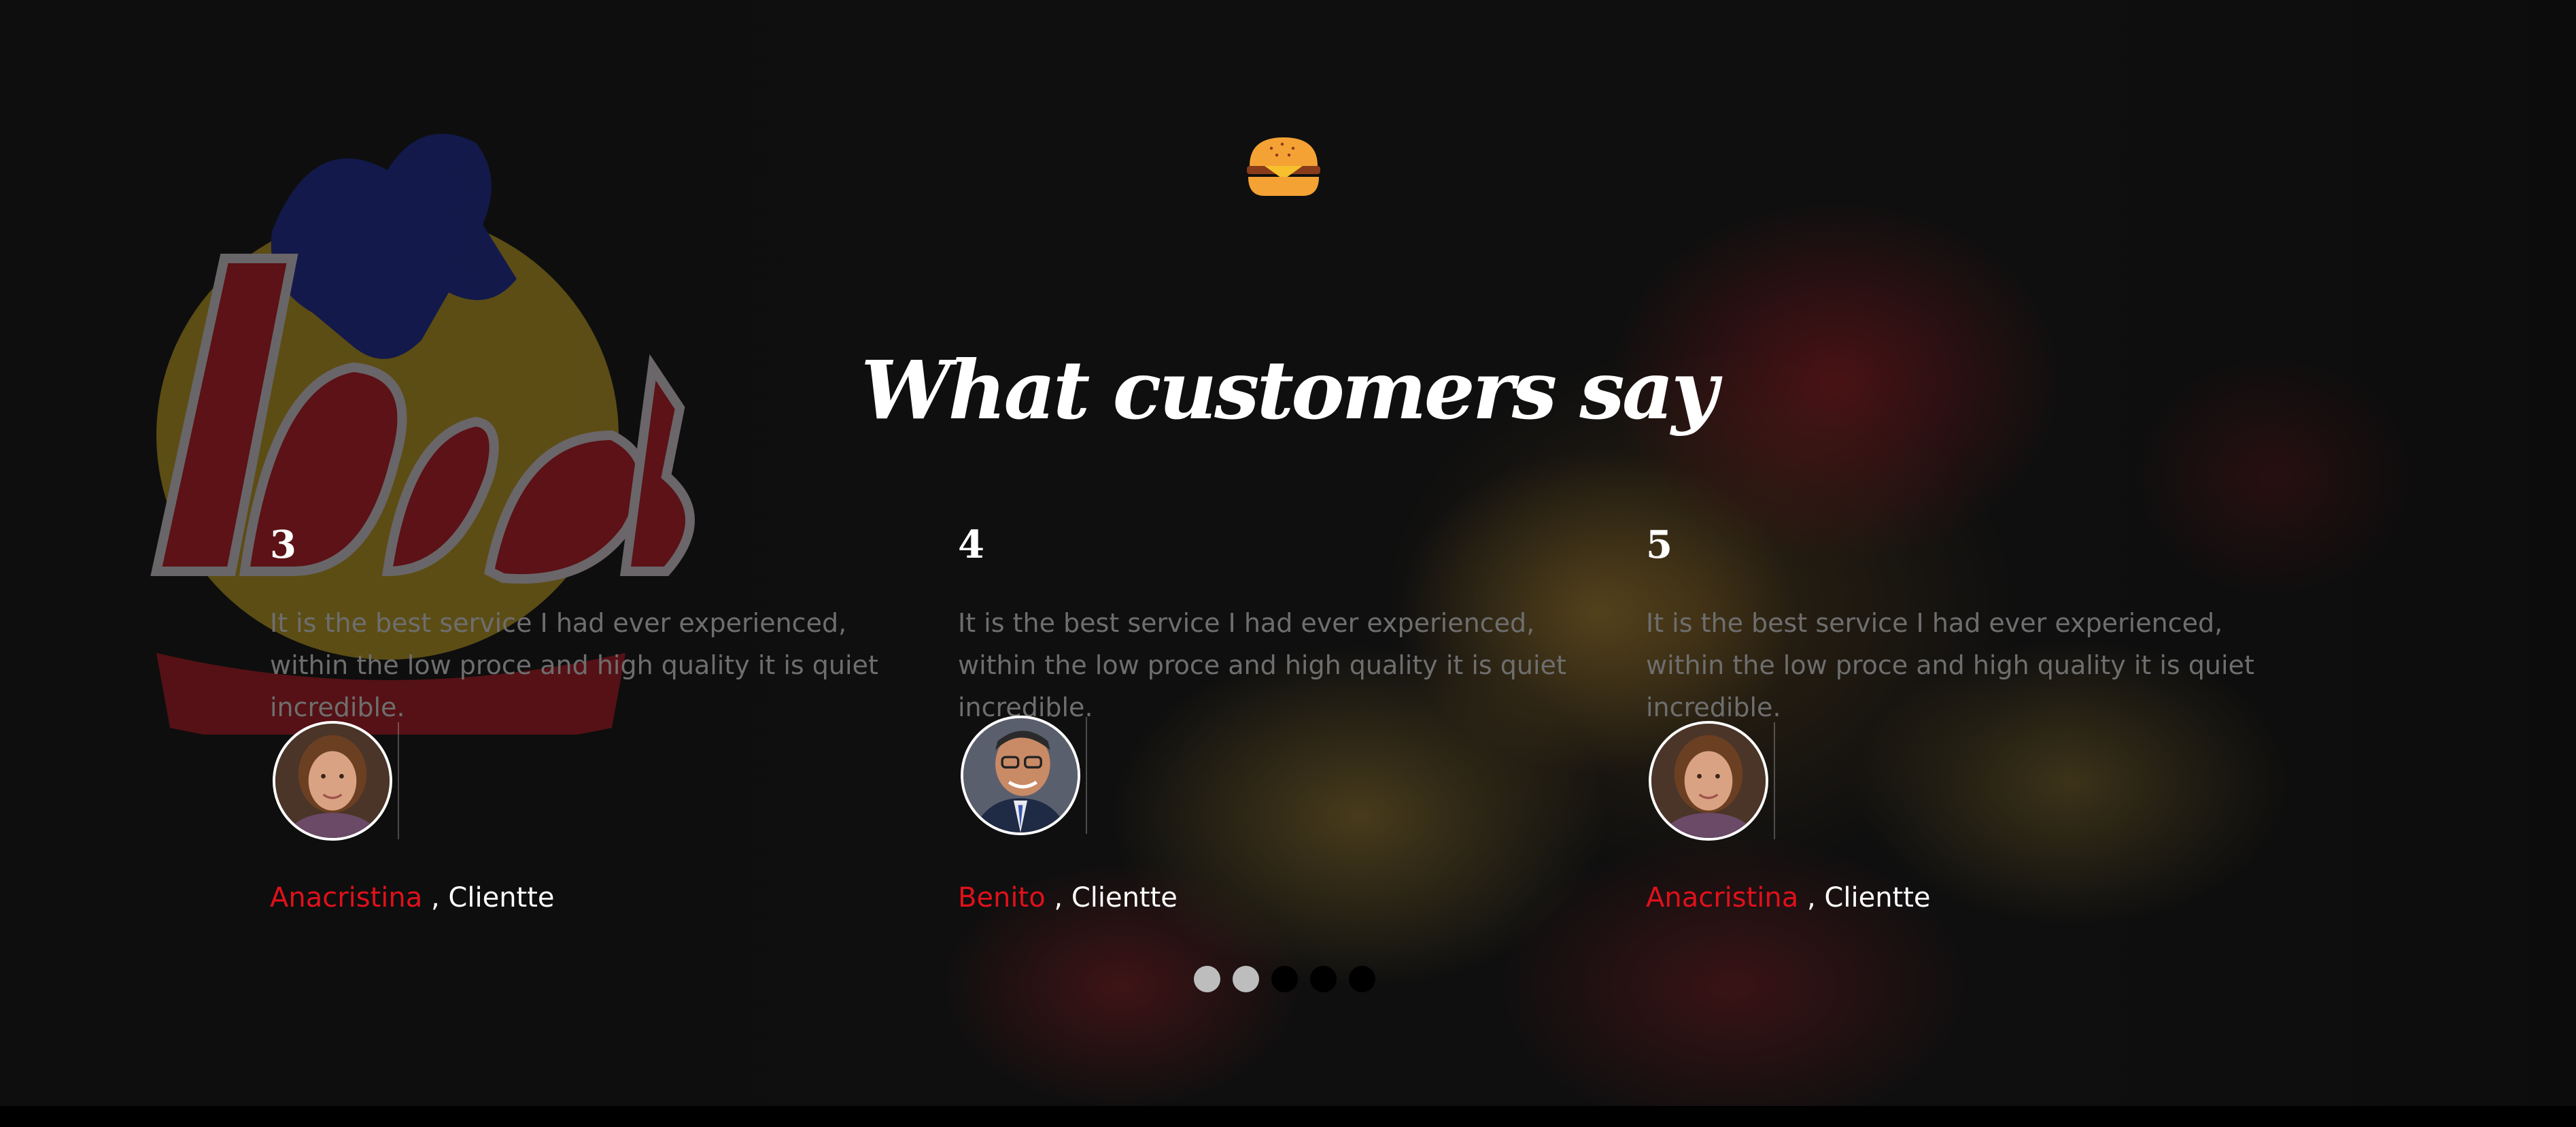 The width and height of the screenshot is (2576, 1127). Describe the element at coordinates (1283, 166) in the screenshot. I see `burger-icon` at that location.